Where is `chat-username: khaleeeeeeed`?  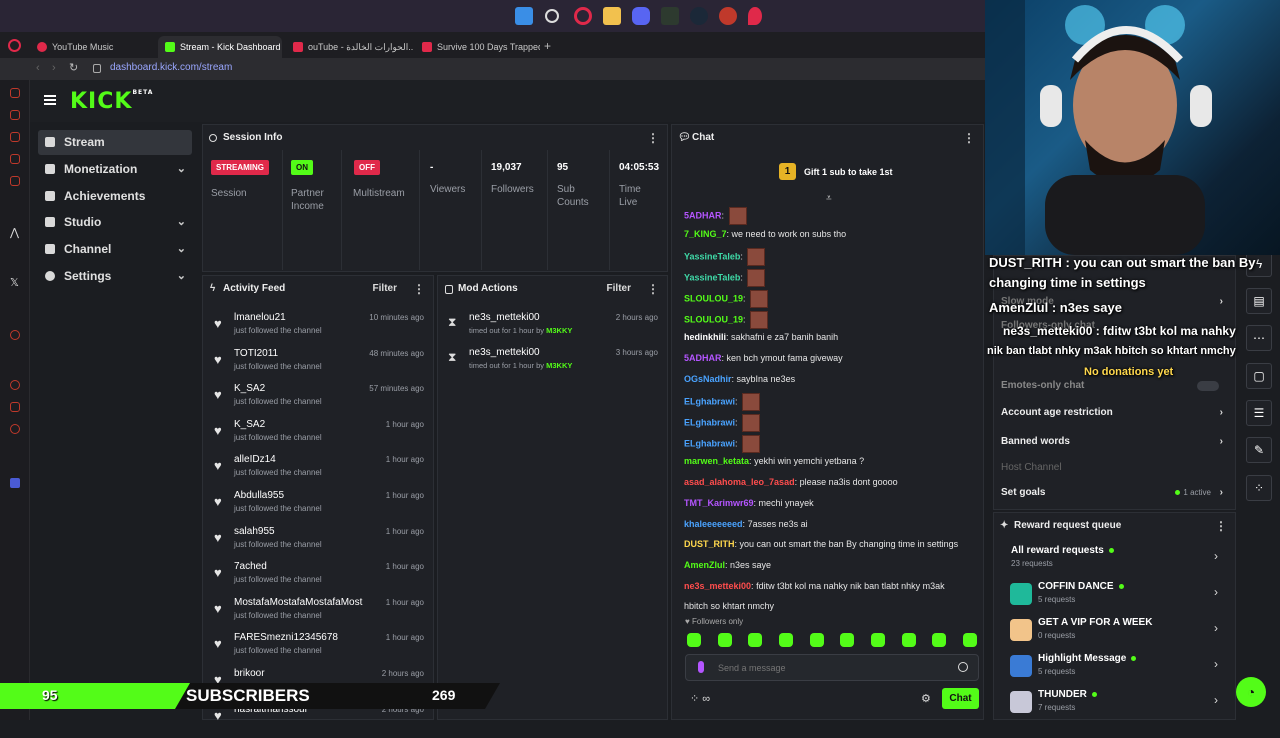
chat-username: khaleeeeeeed is located at coordinates (713, 524).